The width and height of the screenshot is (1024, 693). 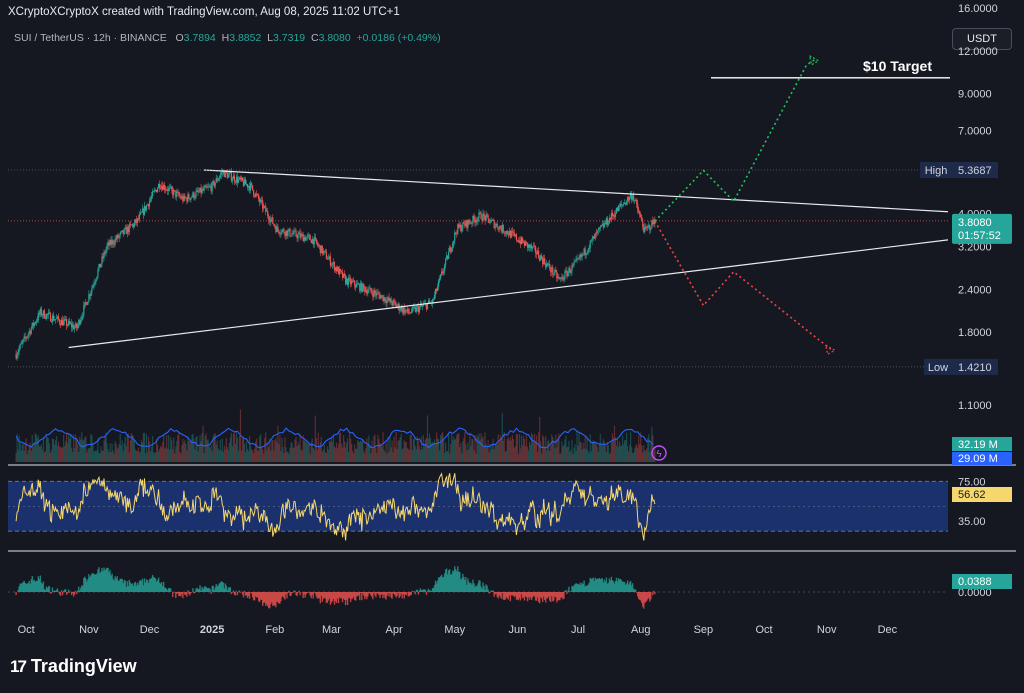 What do you see at coordinates (659, 454) in the screenshot?
I see `indicator-flash-icon-glyph: ϟ` at bounding box center [659, 454].